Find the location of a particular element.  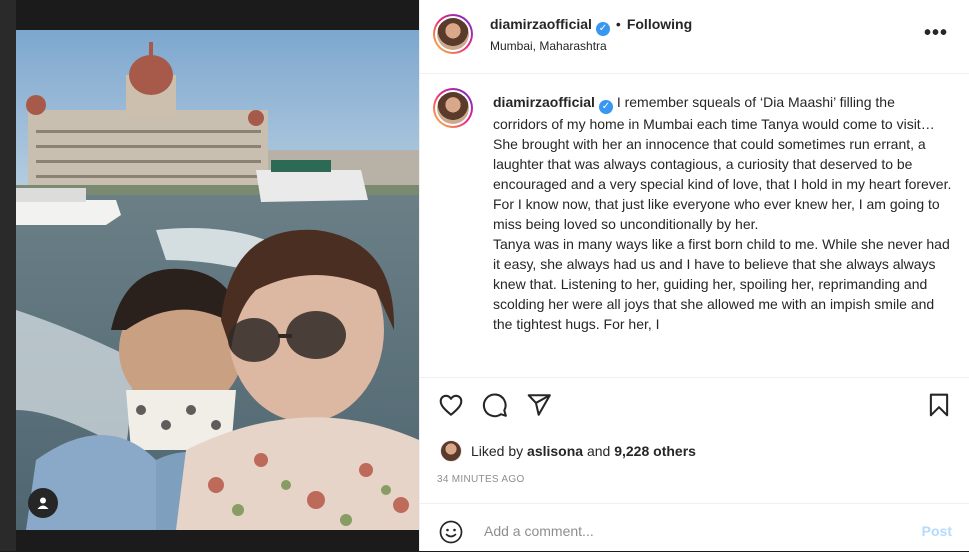

caption-avatar is located at coordinates (453, 108).